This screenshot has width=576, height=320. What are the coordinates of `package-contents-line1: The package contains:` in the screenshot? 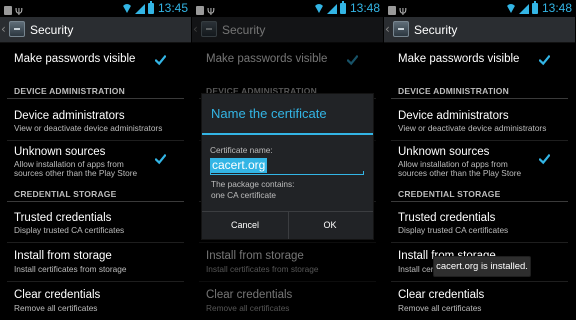 It's located at (253, 184).